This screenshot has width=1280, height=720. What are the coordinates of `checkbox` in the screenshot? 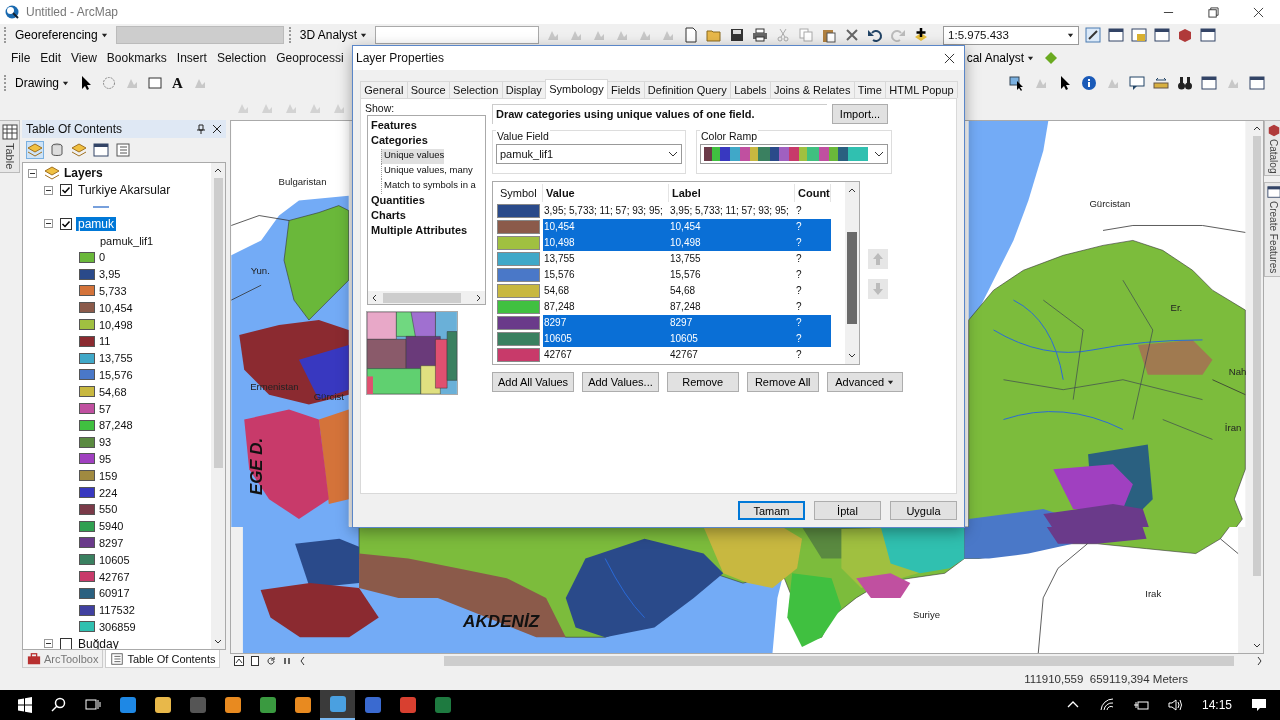 It's located at (66, 643).